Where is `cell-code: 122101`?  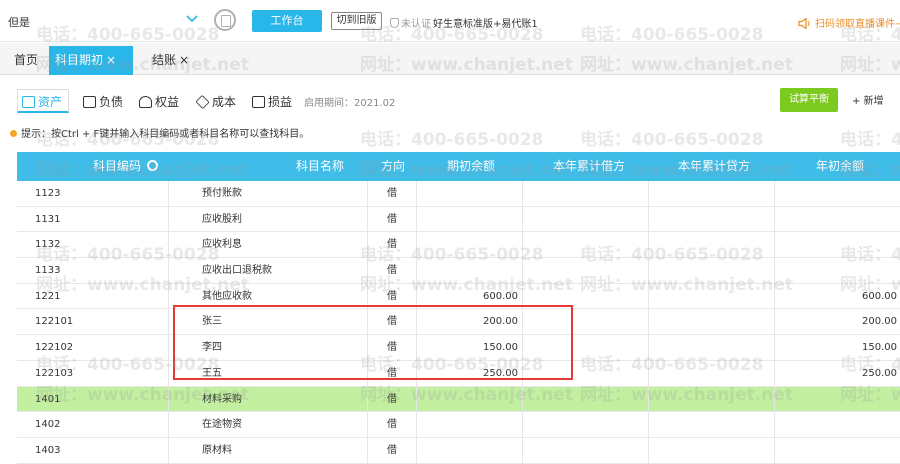 cell-code: 122101 is located at coordinates (54, 322).